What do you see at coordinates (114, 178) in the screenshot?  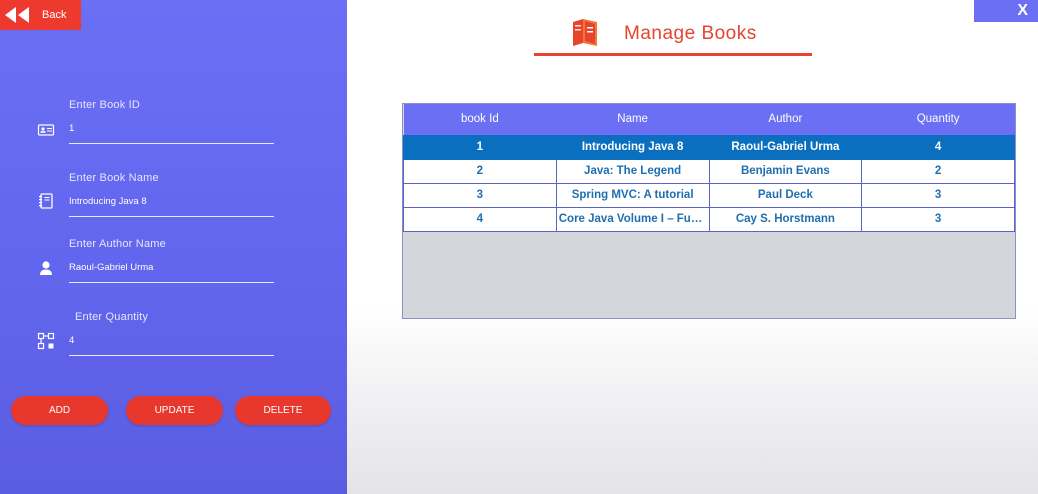 I see `book-name-label: Enter Book Name` at bounding box center [114, 178].